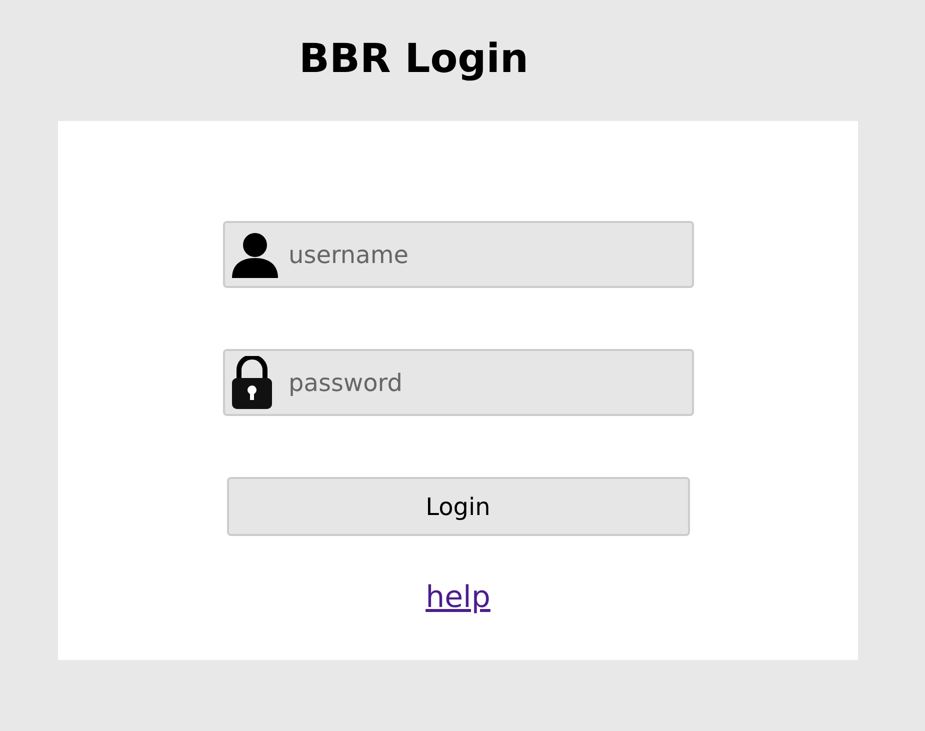 The image size is (925, 731). Describe the element at coordinates (413, 60) in the screenshot. I see `page-title: BBR Login` at that location.